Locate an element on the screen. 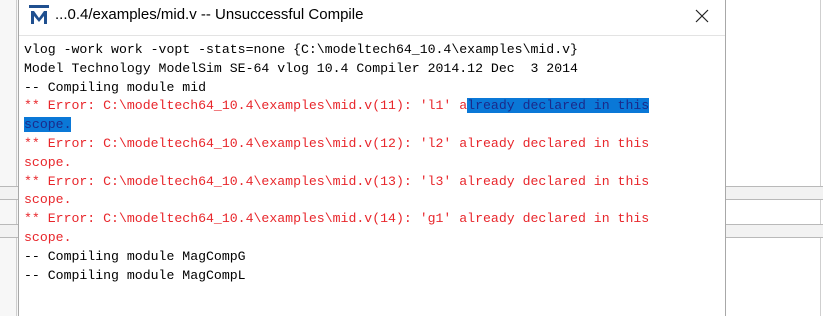  output-line: -- Compiling module MagCompG is located at coordinates (135, 256).